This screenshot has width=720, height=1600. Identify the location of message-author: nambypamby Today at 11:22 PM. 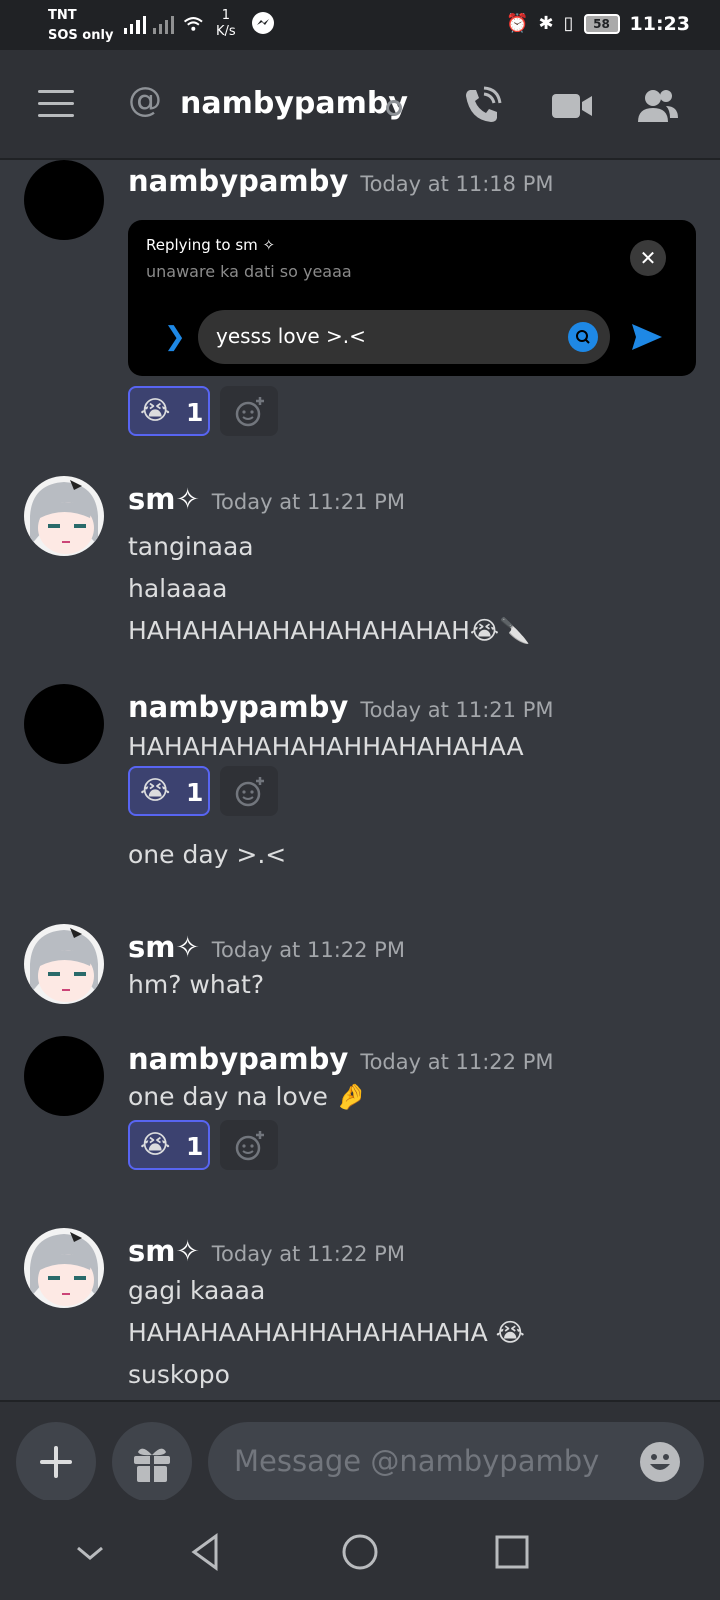
(340, 1059).